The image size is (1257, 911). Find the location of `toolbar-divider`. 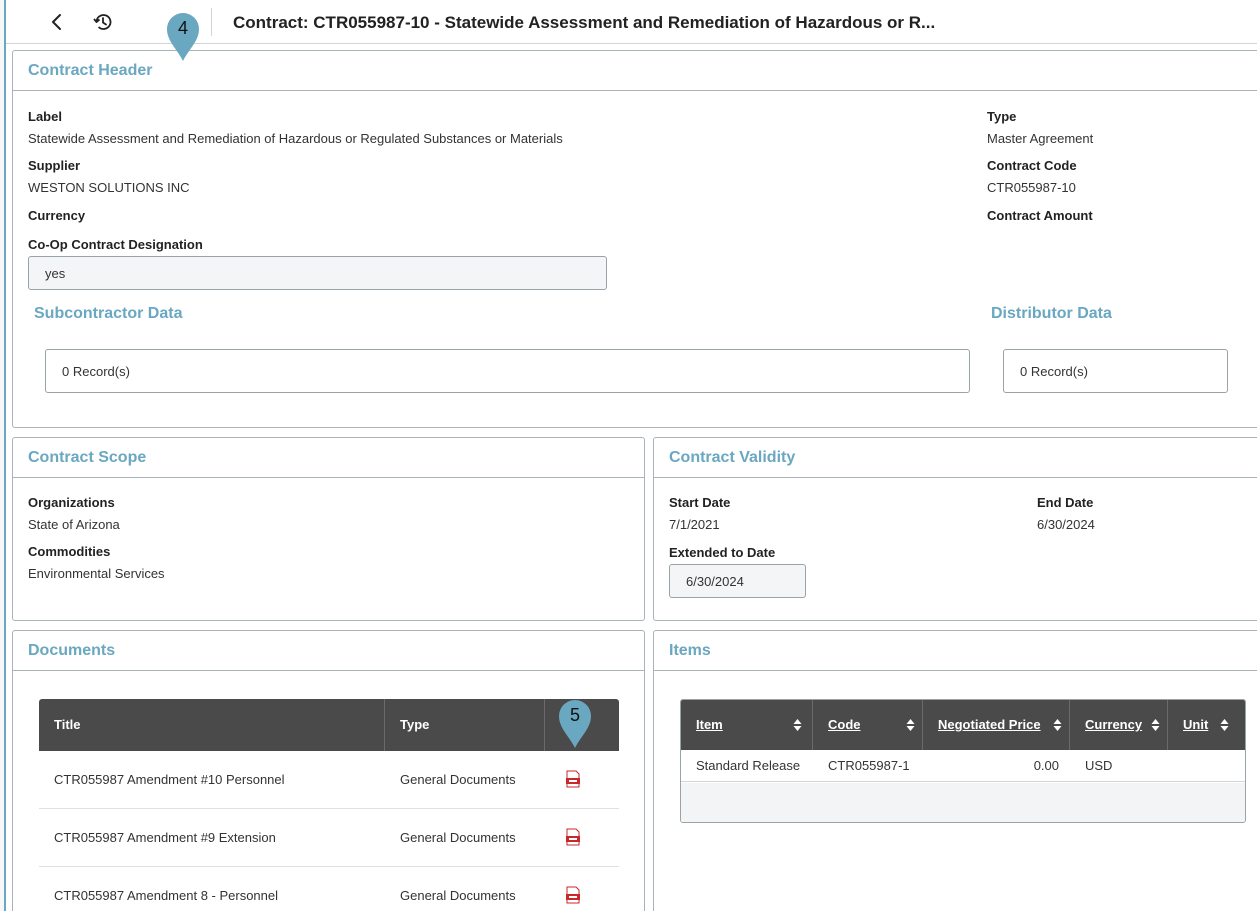

toolbar-divider is located at coordinates (211, 22).